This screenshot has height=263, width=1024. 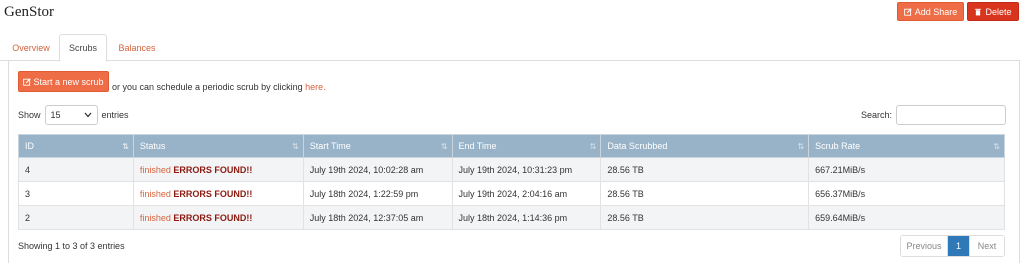 What do you see at coordinates (83, 48) in the screenshot?
I see `tab-scrubs: Scrubs` at bounding box center [83, 48].